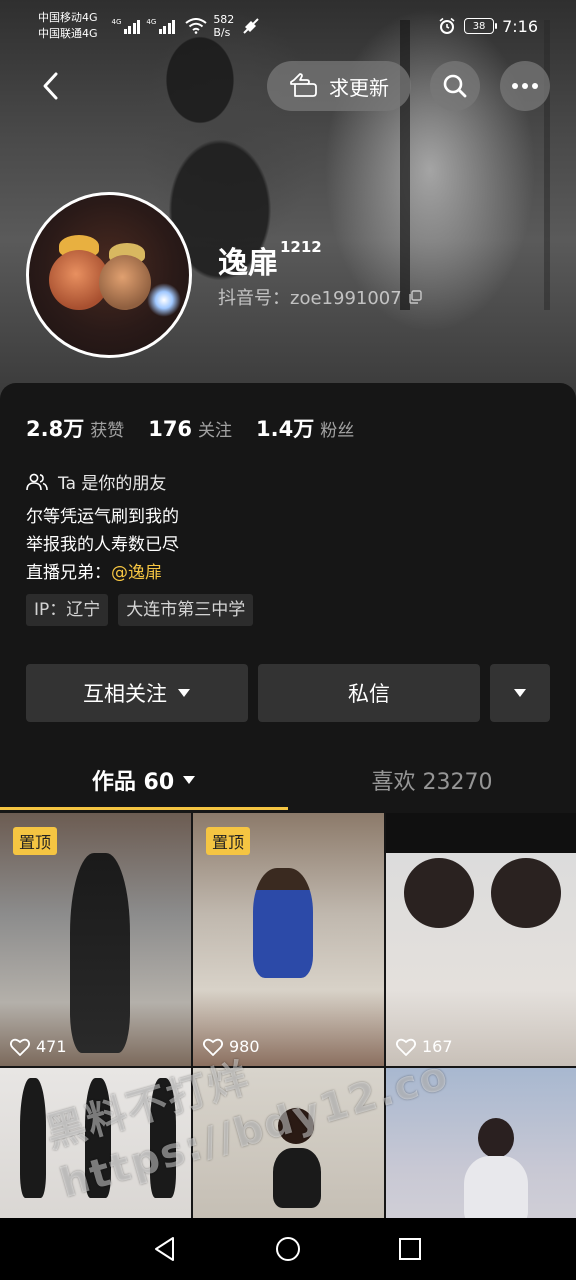 This screenshot has height=1280, width=576. Describe the element at coordinates (310, 298) in the screenshot. I see `douyin-id-text: 抖音号：zoe1991007` at that location.